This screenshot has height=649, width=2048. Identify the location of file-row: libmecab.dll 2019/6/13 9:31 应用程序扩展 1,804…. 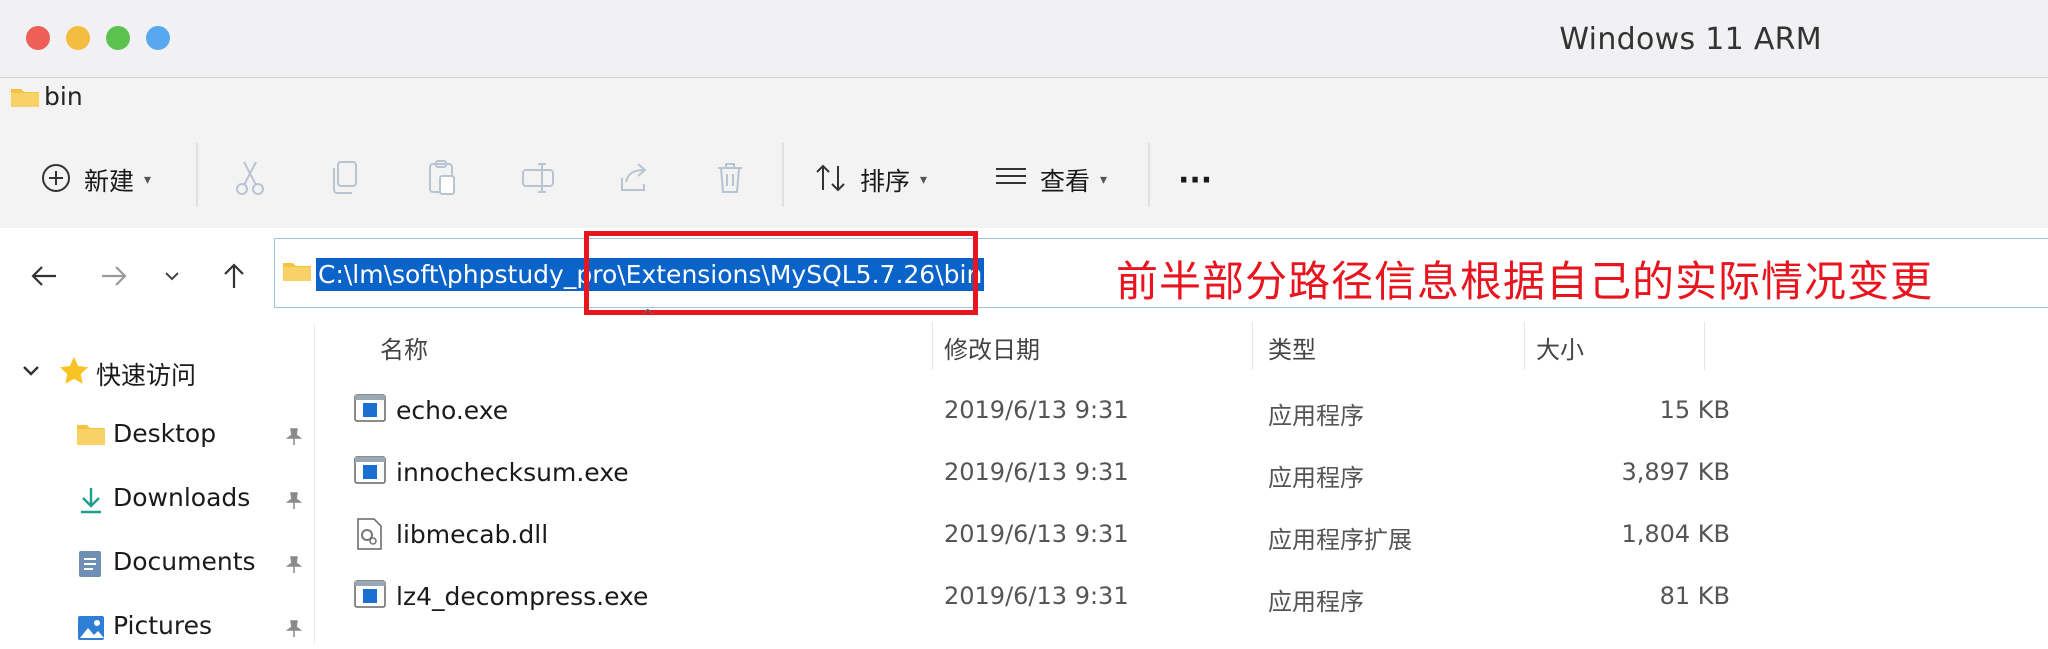
(1035, 535).